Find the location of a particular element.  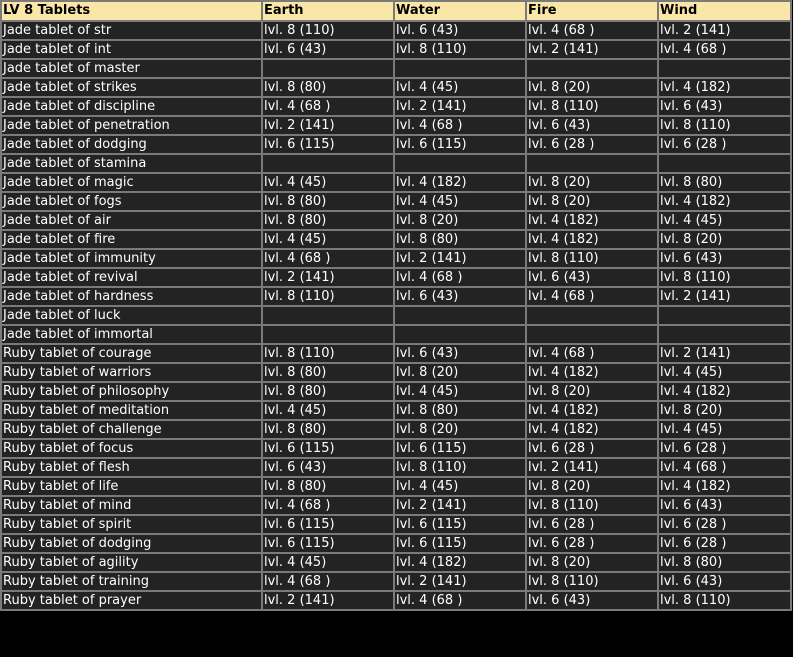

water-cell: lvl. 4 (182) is located at coordinates (460, 562).